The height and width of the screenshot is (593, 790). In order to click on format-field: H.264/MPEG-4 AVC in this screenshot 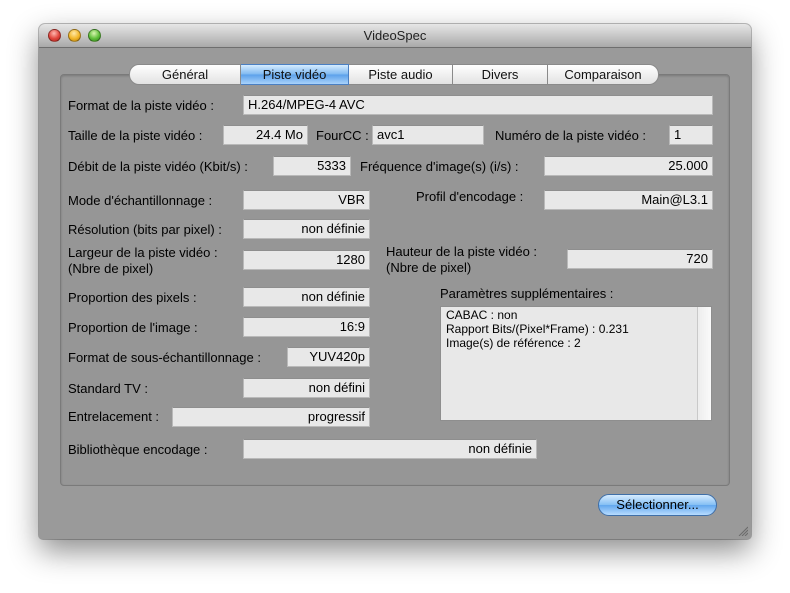, I will do `click(478, 105)`.